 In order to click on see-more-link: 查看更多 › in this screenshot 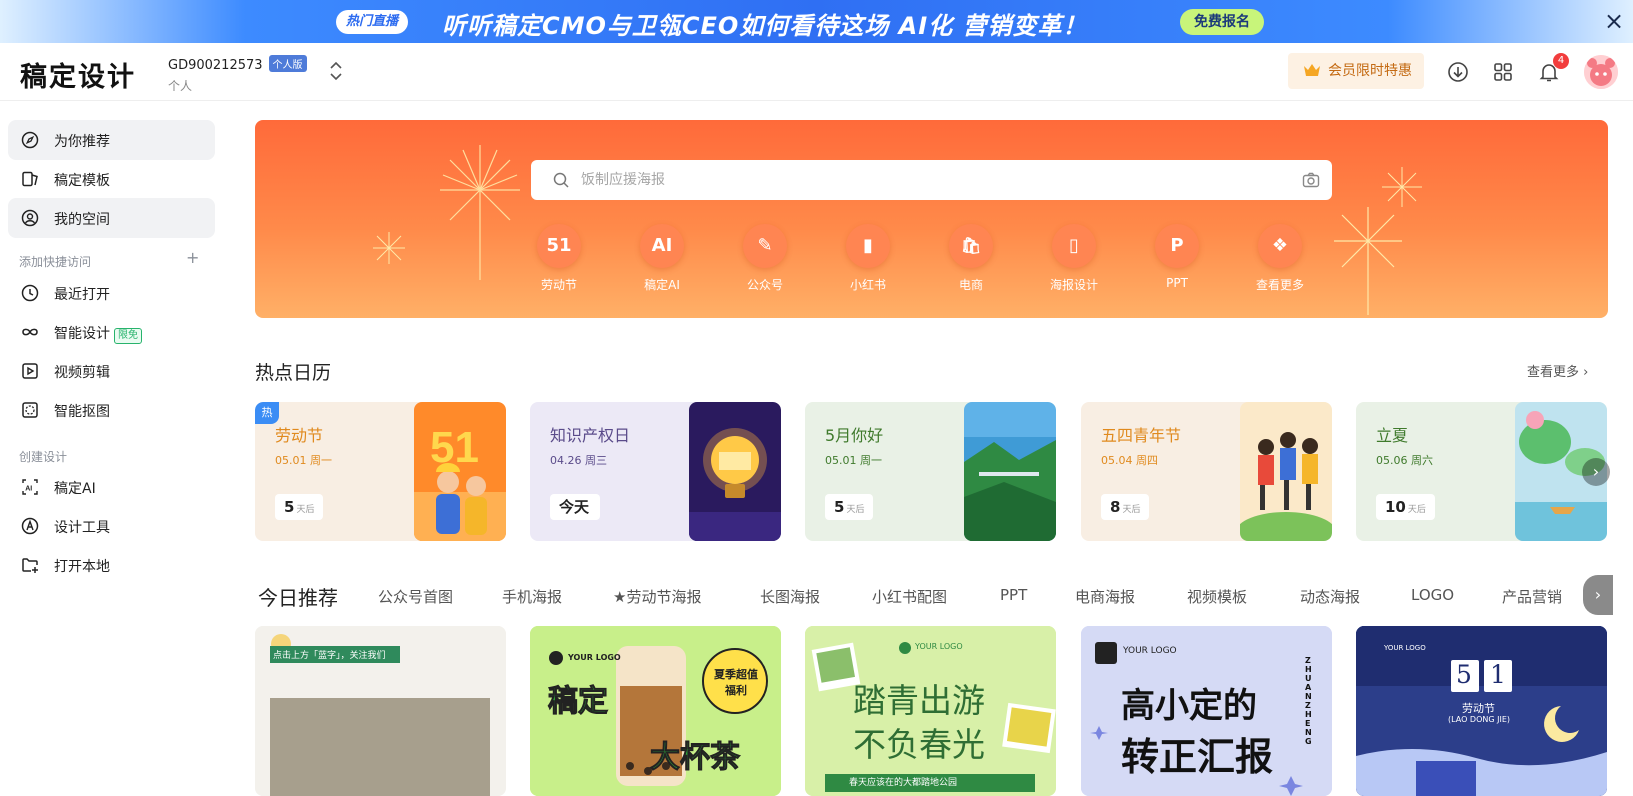, I will do `click(1557, 370)`.